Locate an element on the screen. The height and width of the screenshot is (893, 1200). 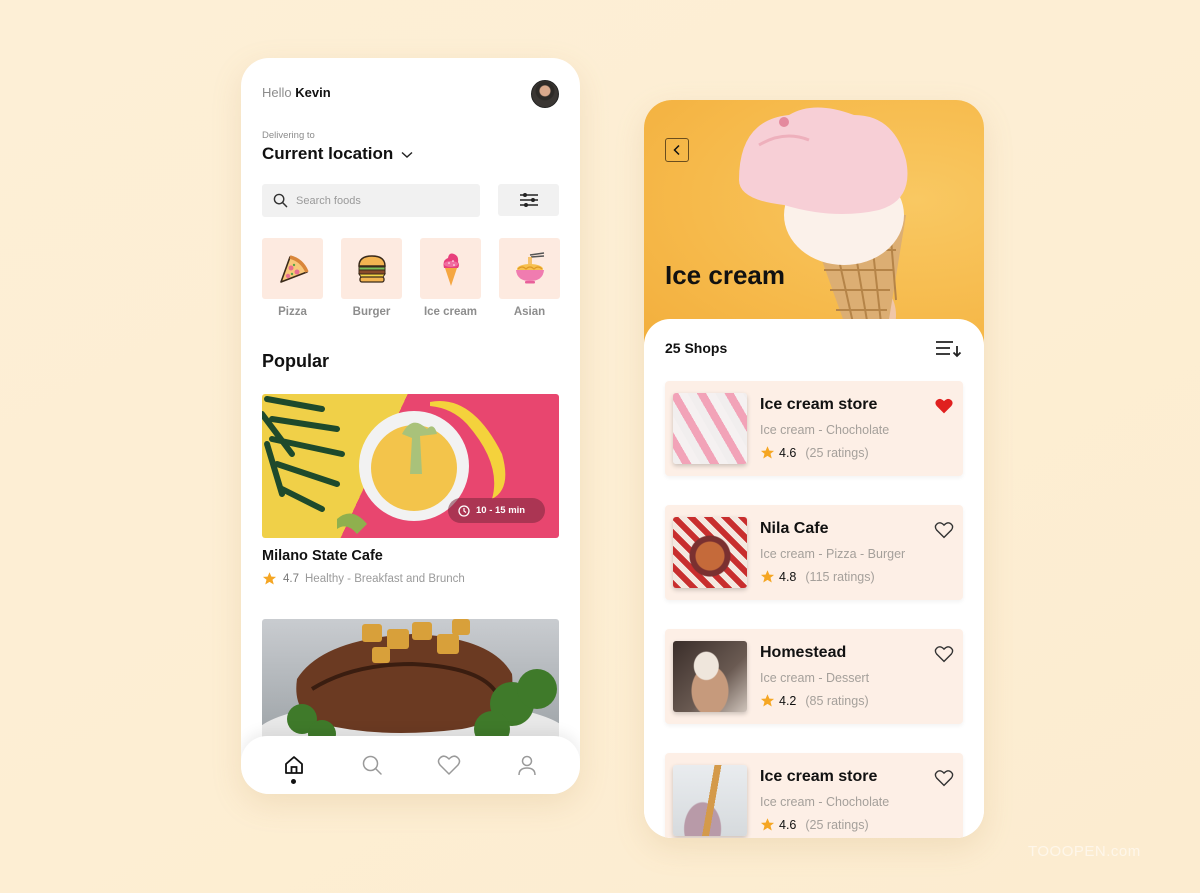
shop-tags: Ice cream - Pizza - Burger is located at coordinates (833, 554).